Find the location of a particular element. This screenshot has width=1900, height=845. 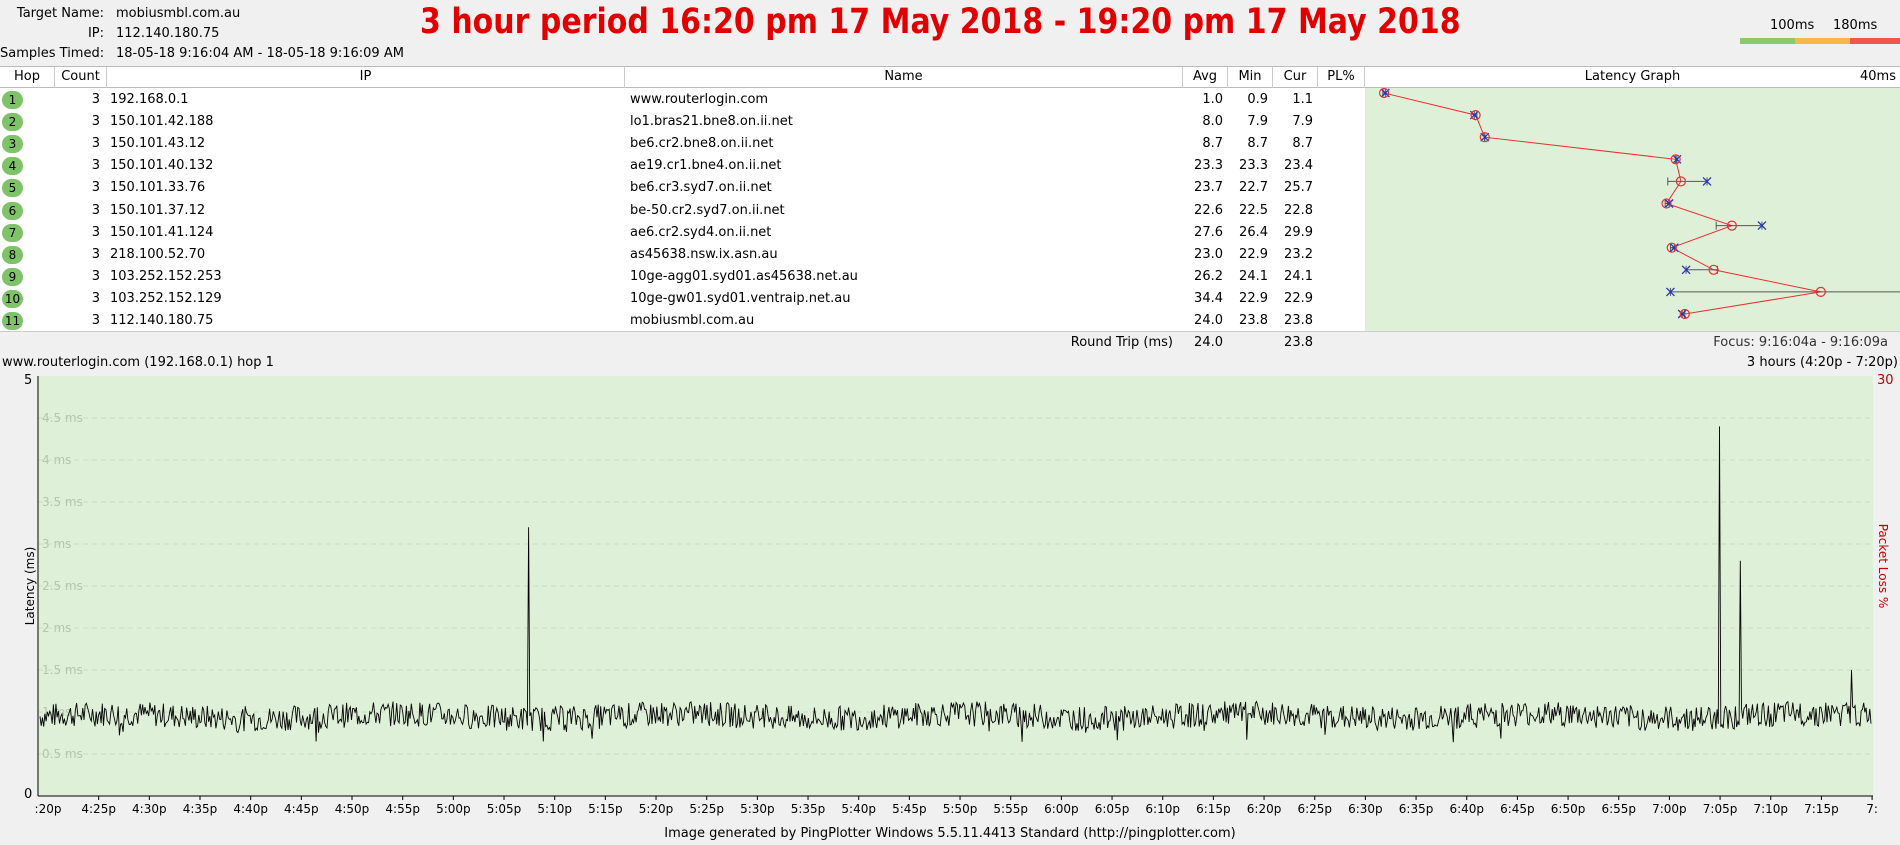

hop-number: 3 is located at coordinates (12, 144).